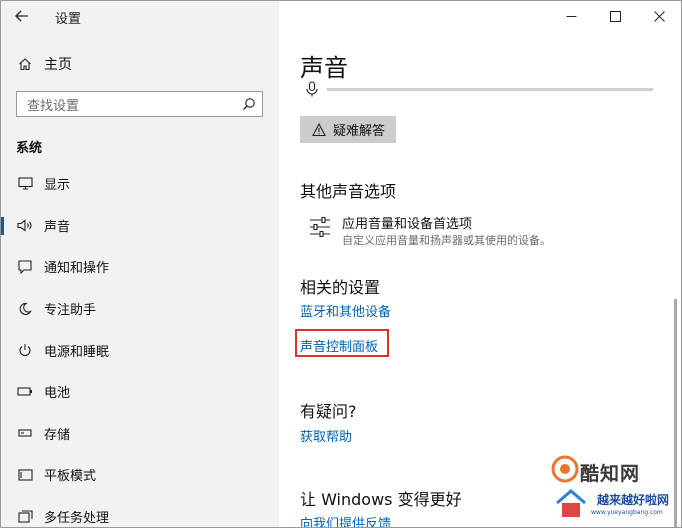 The width and height of the screenshot is (682, 528). I want to click on window-controls, so click(615, 16).